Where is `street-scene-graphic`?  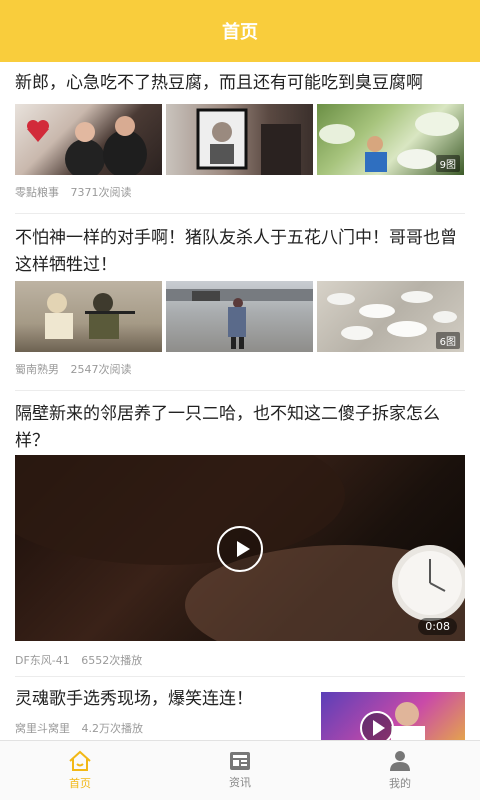
street-scene-graphic is located at coordinates (239, 319).